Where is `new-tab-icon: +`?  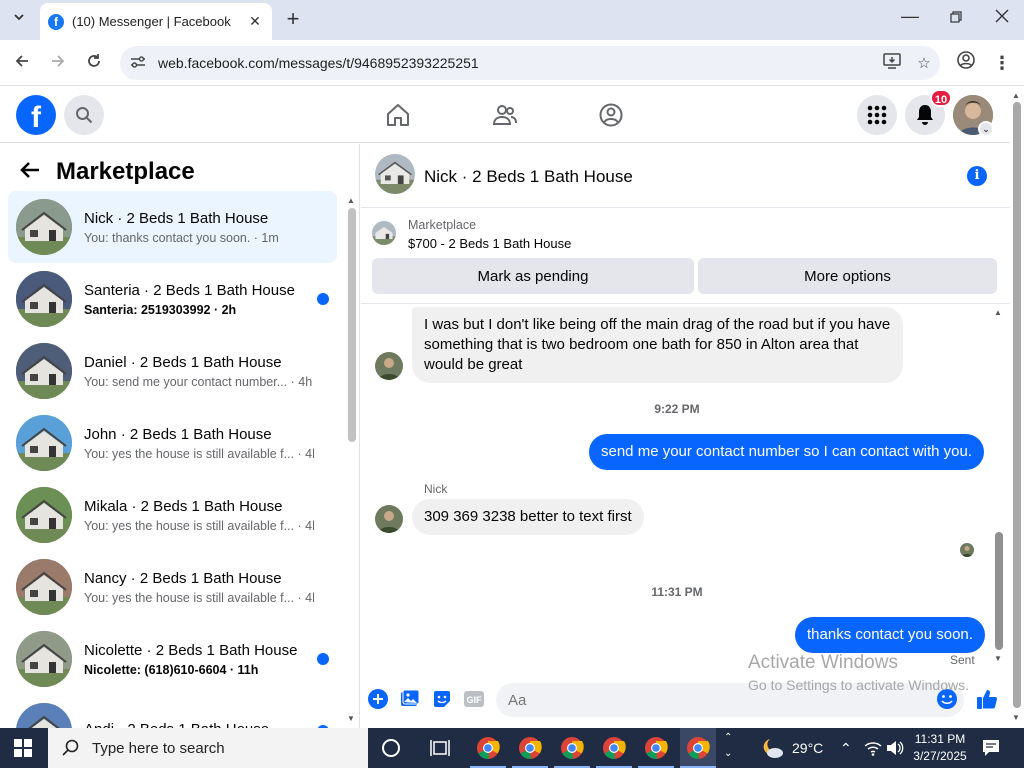
new-tab-icon: + is located at coordinates (293, 19).